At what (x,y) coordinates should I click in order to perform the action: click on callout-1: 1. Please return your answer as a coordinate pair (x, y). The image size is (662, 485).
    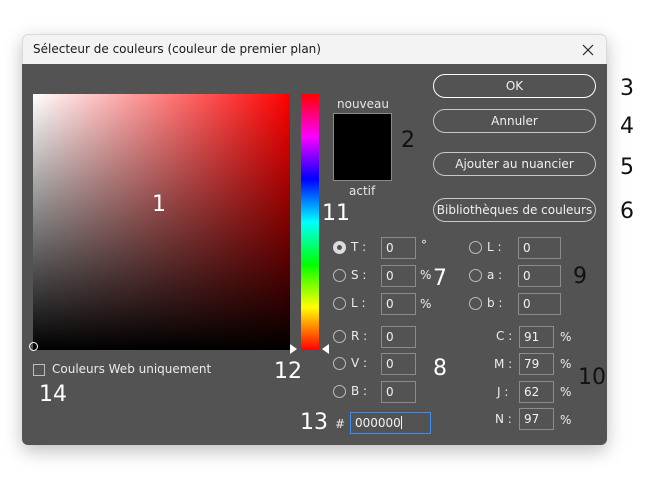
    Looking at the image, I should click on (159, 204).